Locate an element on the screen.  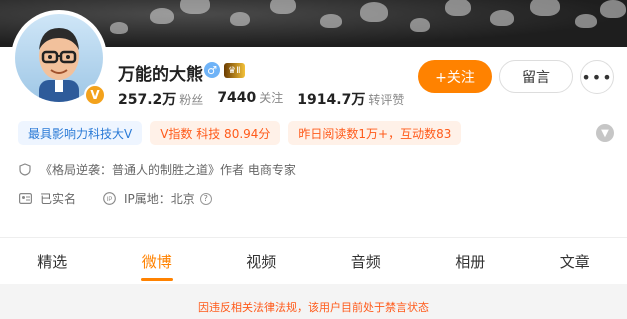
profile-name: 万能的大熊 is located at coordinates (160, 75).